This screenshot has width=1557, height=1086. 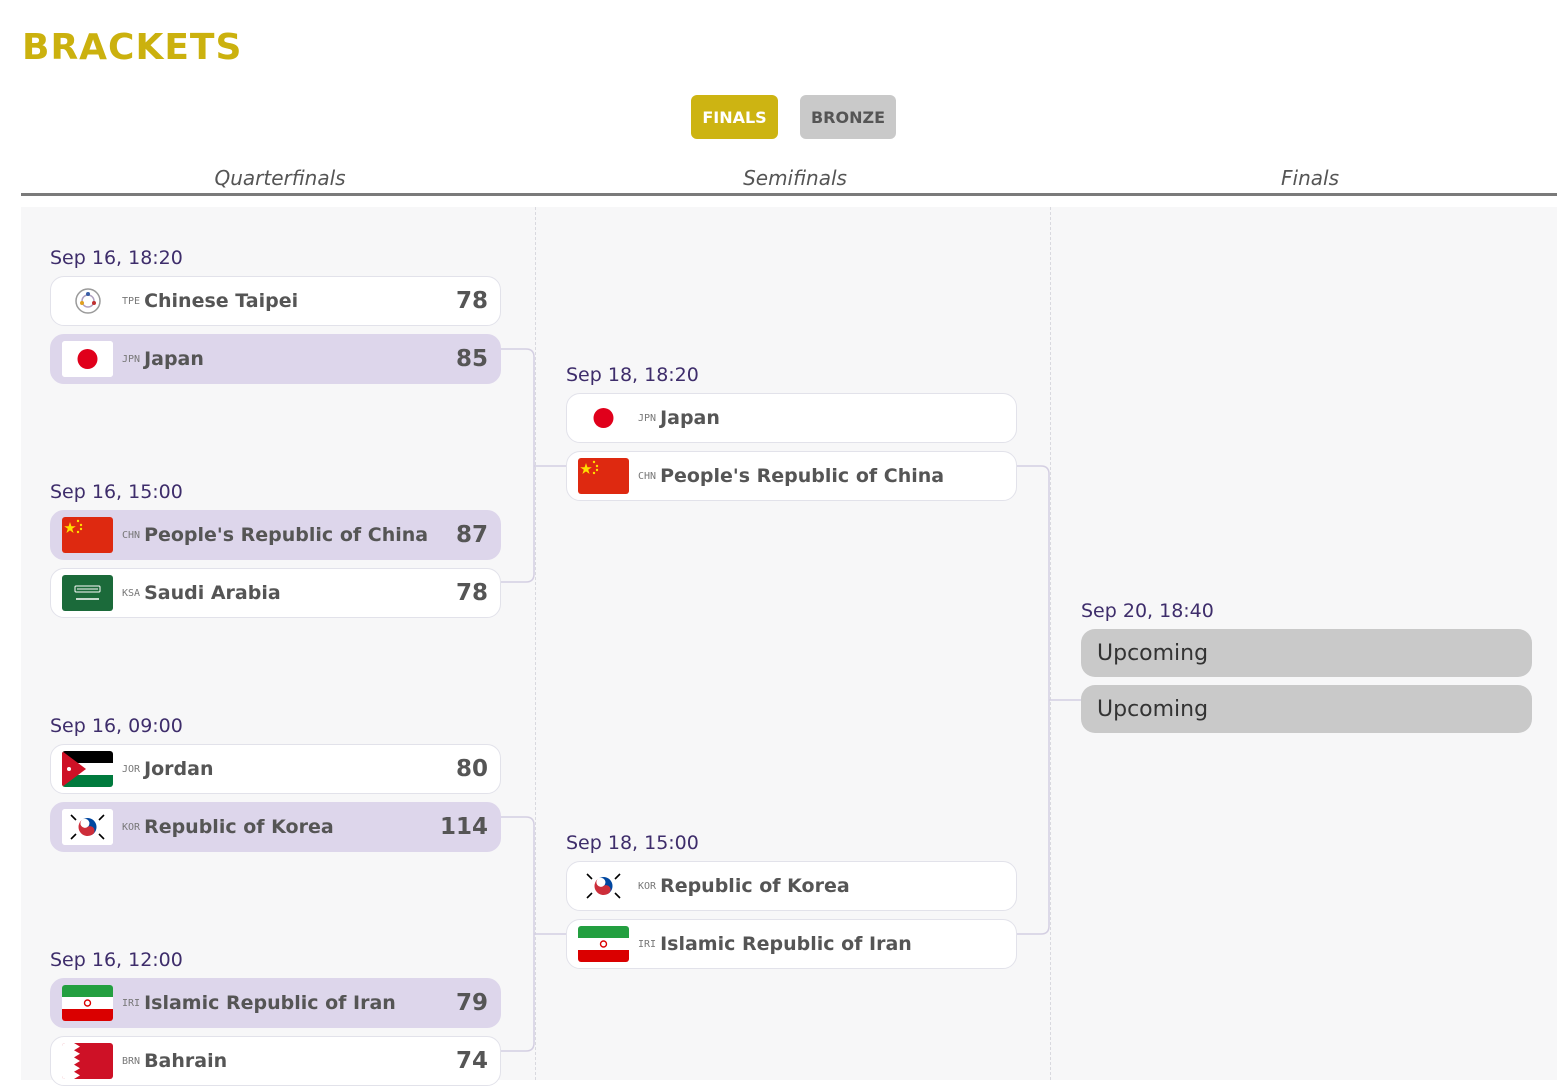 I want to click on flag-chinese-taipei-icon, so click(x=87, y=301).